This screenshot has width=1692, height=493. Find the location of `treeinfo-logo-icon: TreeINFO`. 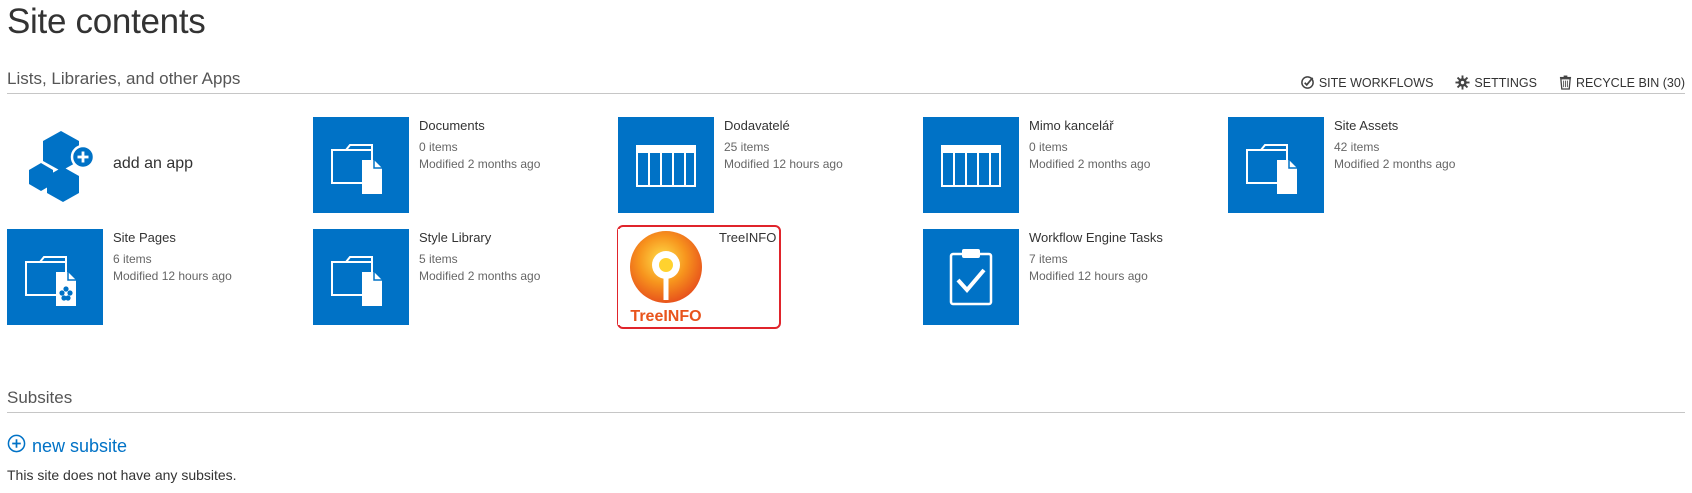

treeinfo-logo-icon: TreeINFO is located at coordinates (666, 277).